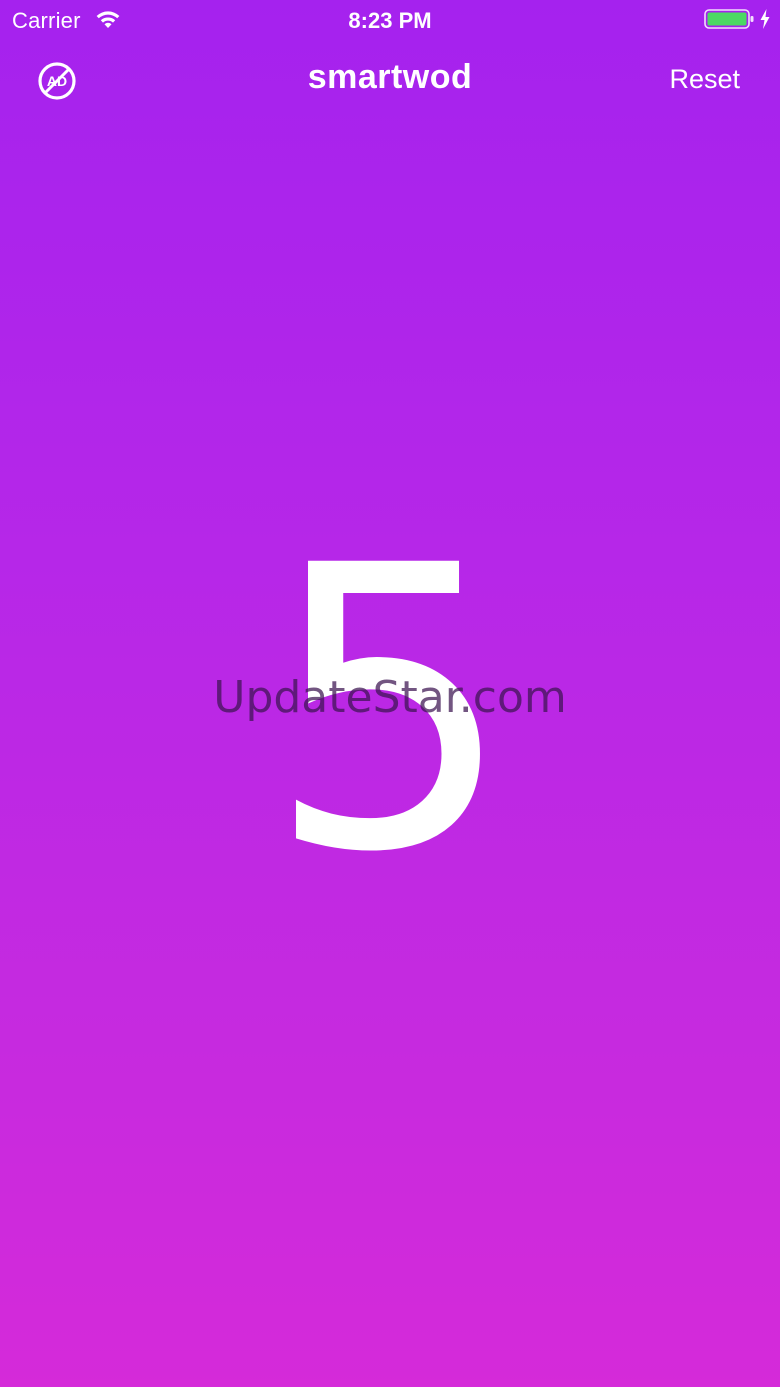 Image resolution: width=780 pixels, height=1387 pixels. Describe the element at coordinates (729, 19) in the screenshot. I see `battery-icon` at that location.